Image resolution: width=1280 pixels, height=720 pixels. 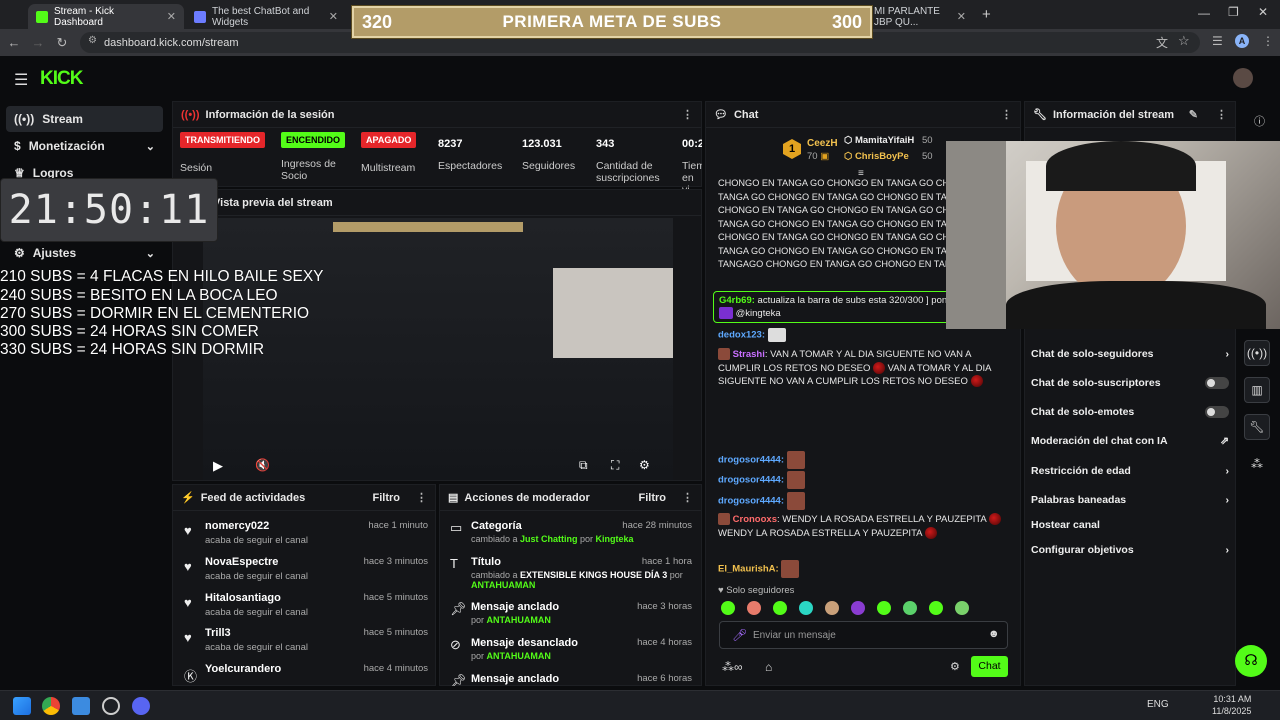 I want to click on feed-username: Hitalosantiago, so click(x=243, y=598).